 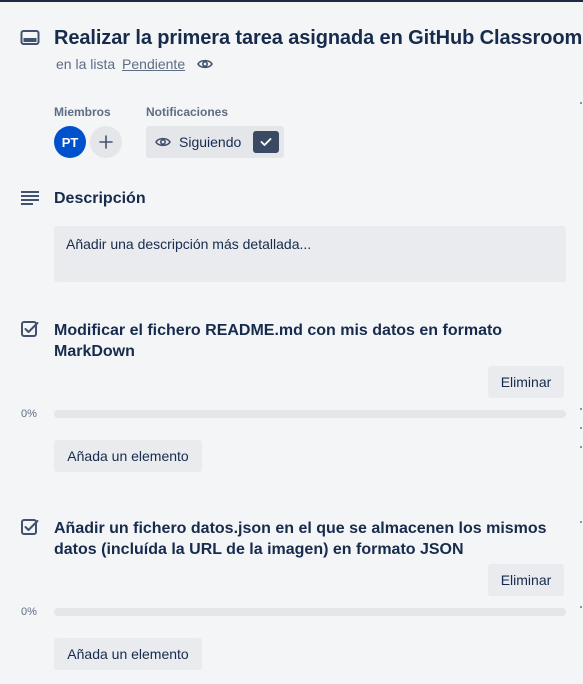 I want to click on follow-label: Siguiendo, so click(x=210, y=142).